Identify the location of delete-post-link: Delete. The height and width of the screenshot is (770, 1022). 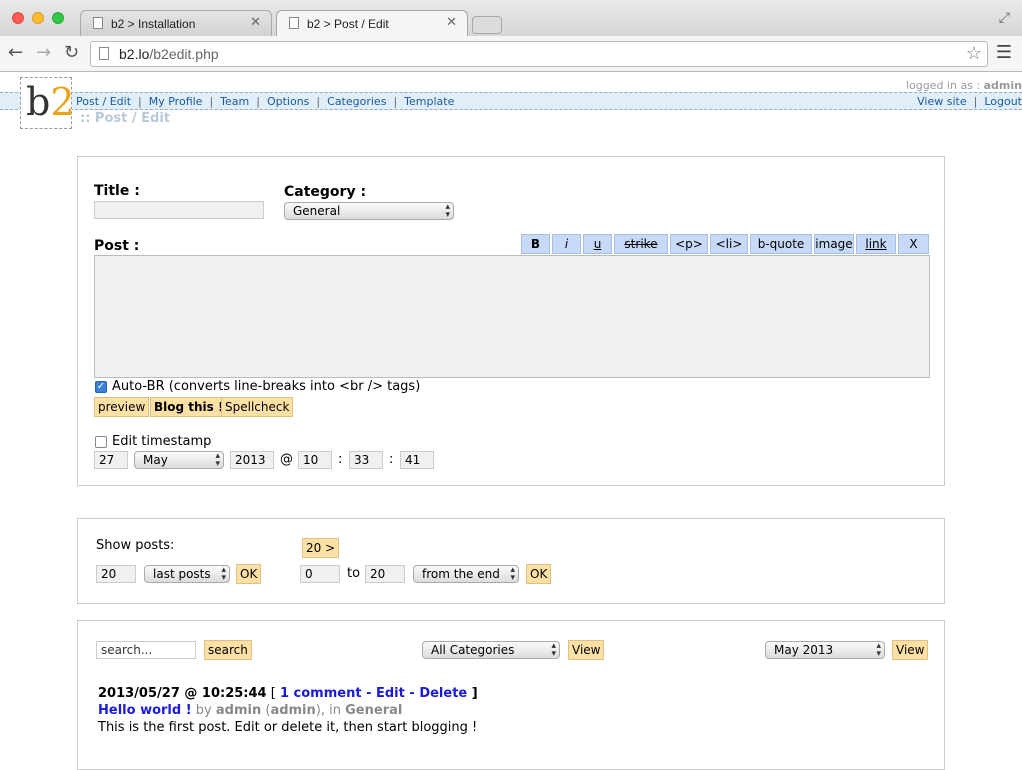
(443, 693).